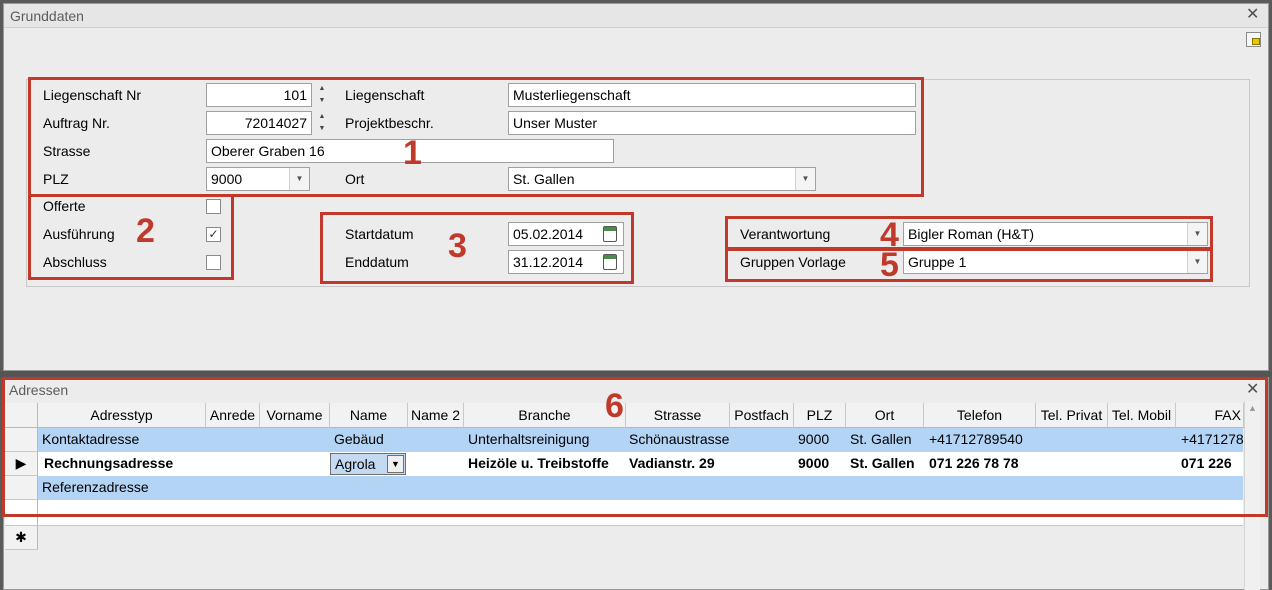 The image size is (1272, 590). I want to click on grunddaten-titlebar: Grunddaten ✕, so click(636, 16).